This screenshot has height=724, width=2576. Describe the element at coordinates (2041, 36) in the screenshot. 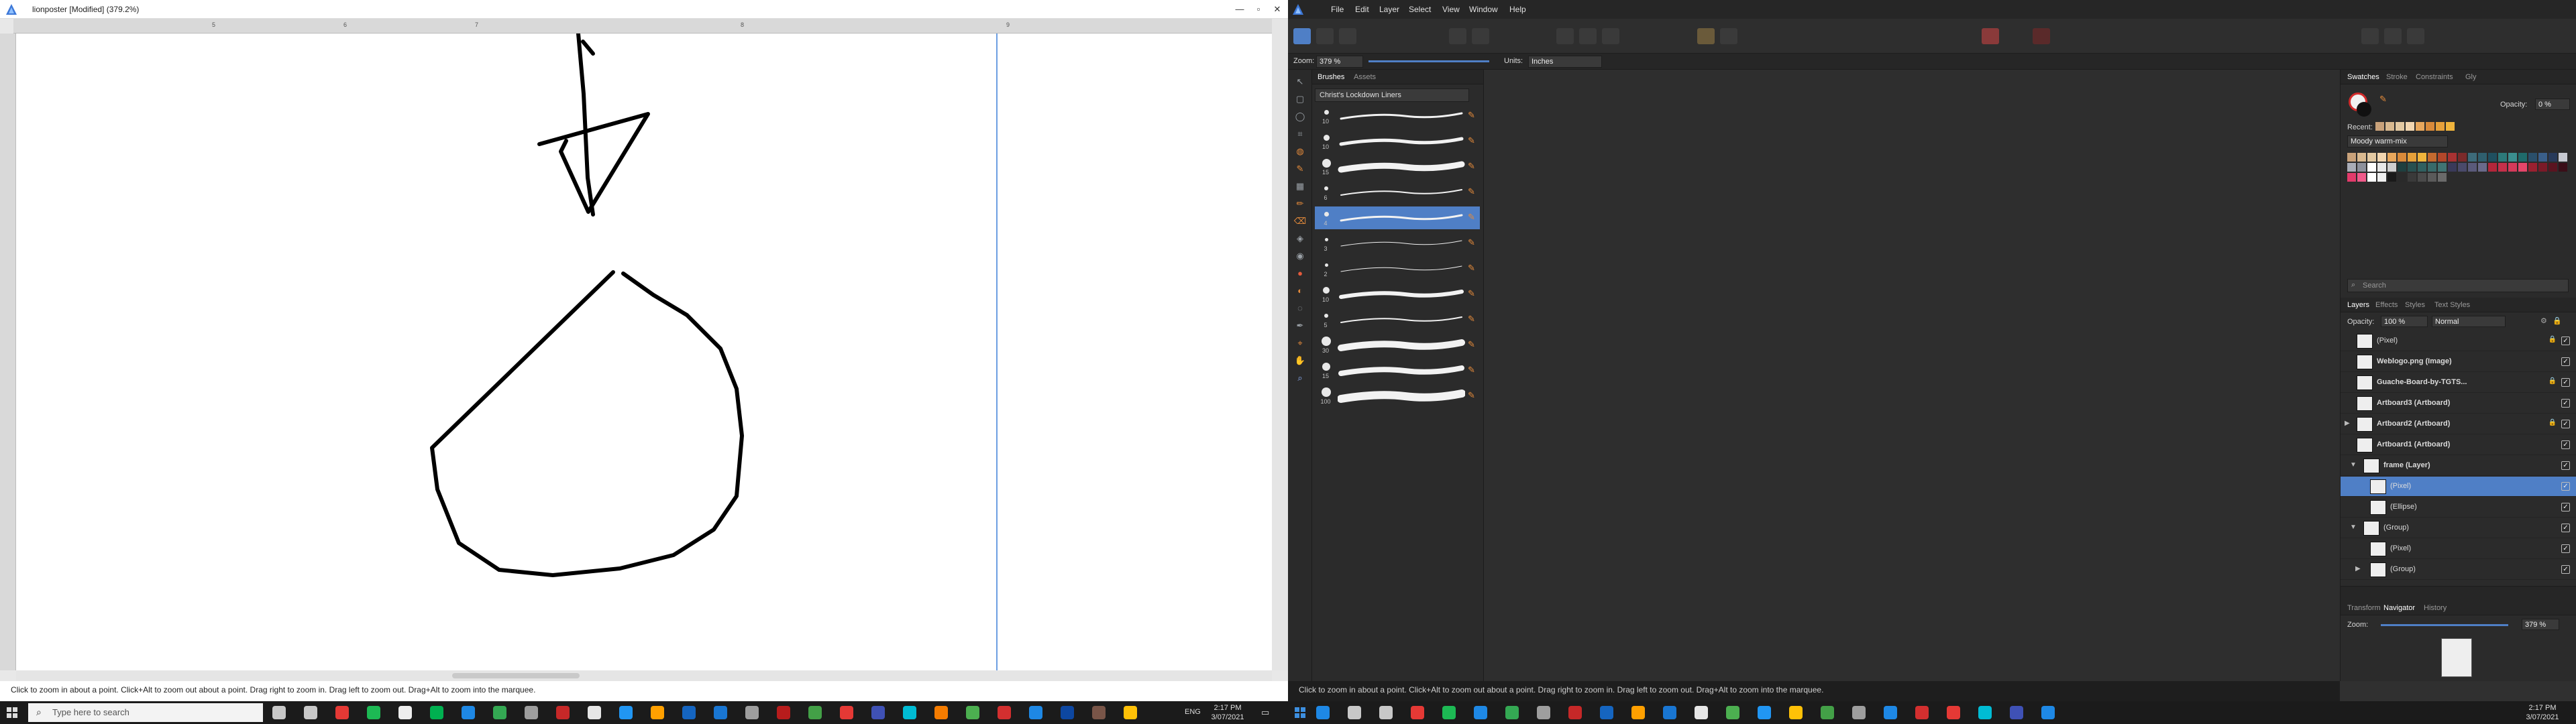

I see `color-icon` at that location.